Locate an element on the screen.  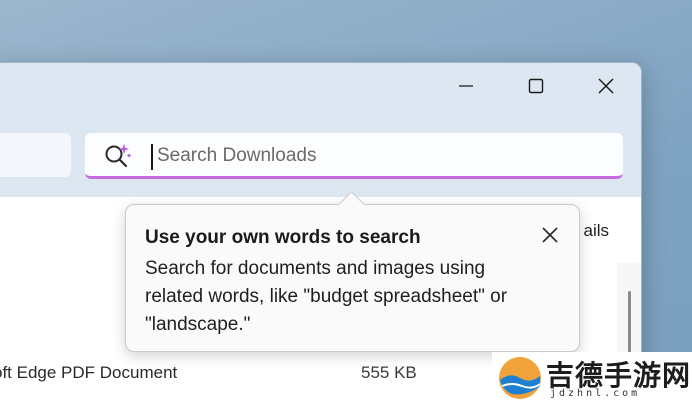
site-watermark: 吉德手游网 jdzhnl.com is located at coordinates (592, 378).